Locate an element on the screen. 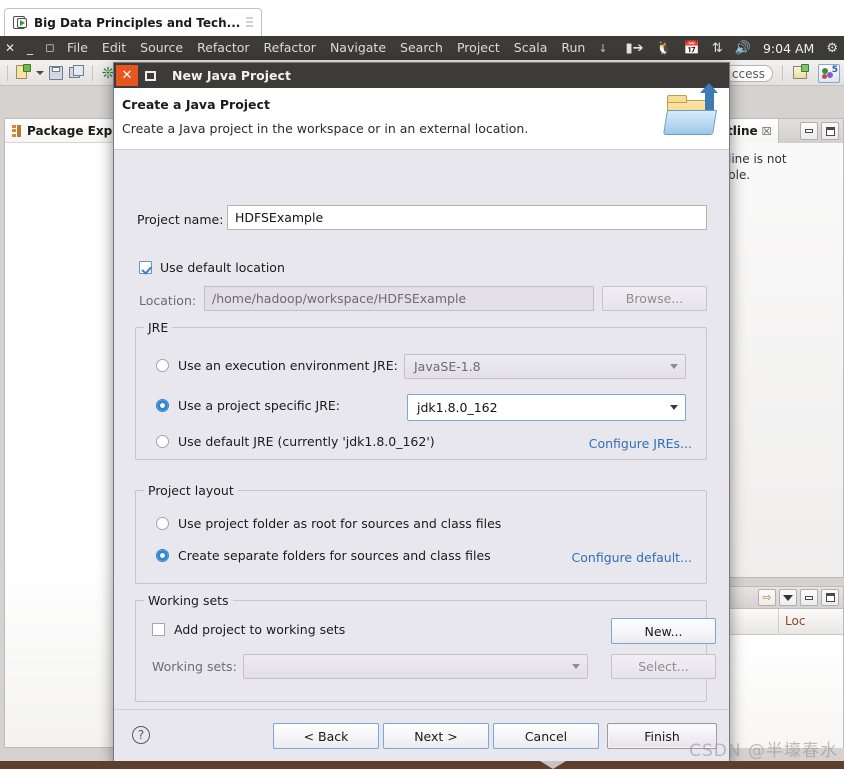  package-explorer-icon is located at coordinates (17, 130).